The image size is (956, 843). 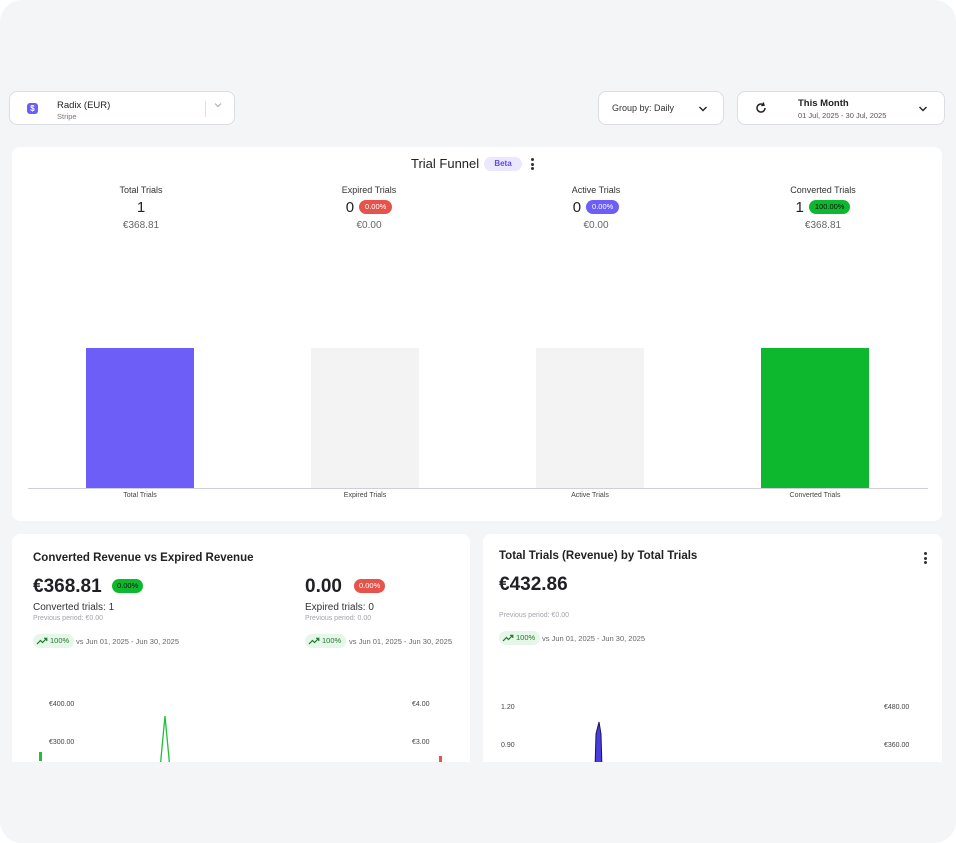 I want to click on stat-active-trials: Active Trials 0 0.00% €0.00, so click(x=596, y=208).